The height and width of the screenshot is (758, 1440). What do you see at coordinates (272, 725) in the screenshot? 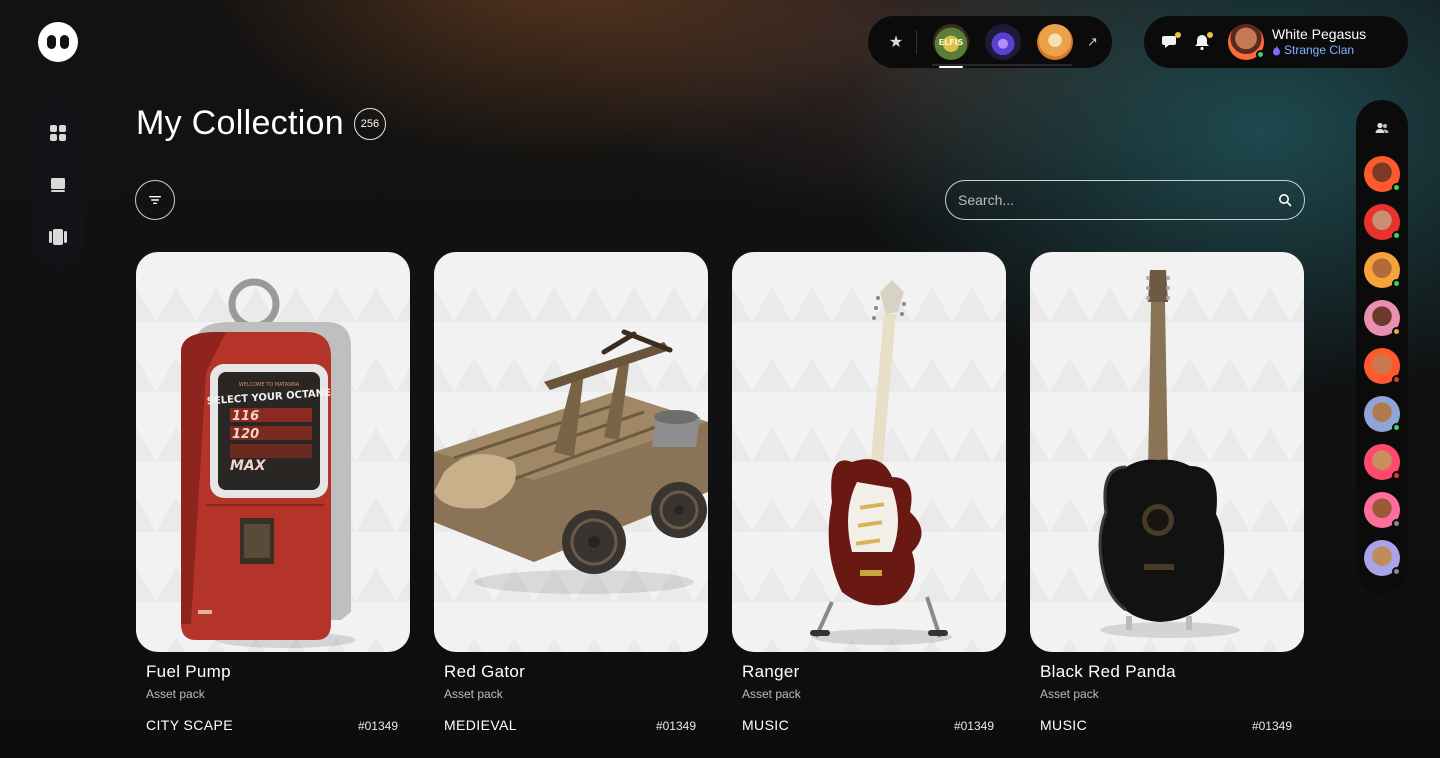
I see `card-footer: CITY SCAPE #01349` at bounding box center [272, 725].